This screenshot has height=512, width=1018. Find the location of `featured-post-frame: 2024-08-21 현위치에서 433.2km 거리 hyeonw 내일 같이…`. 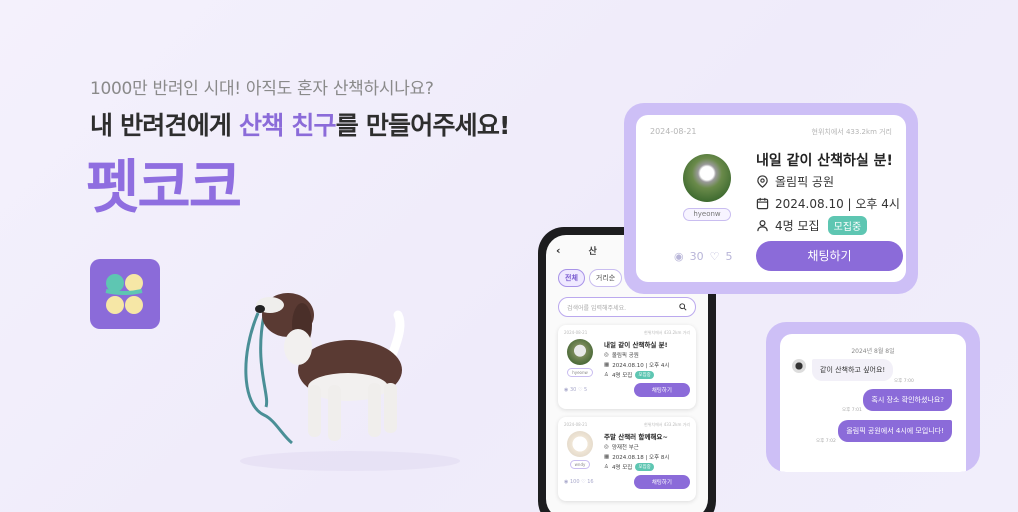

featured-post-frame: 2024-08-21 현위치에서 433.2km 거리 hyeonw 내일 같이… is located at coordinates (771, 198).